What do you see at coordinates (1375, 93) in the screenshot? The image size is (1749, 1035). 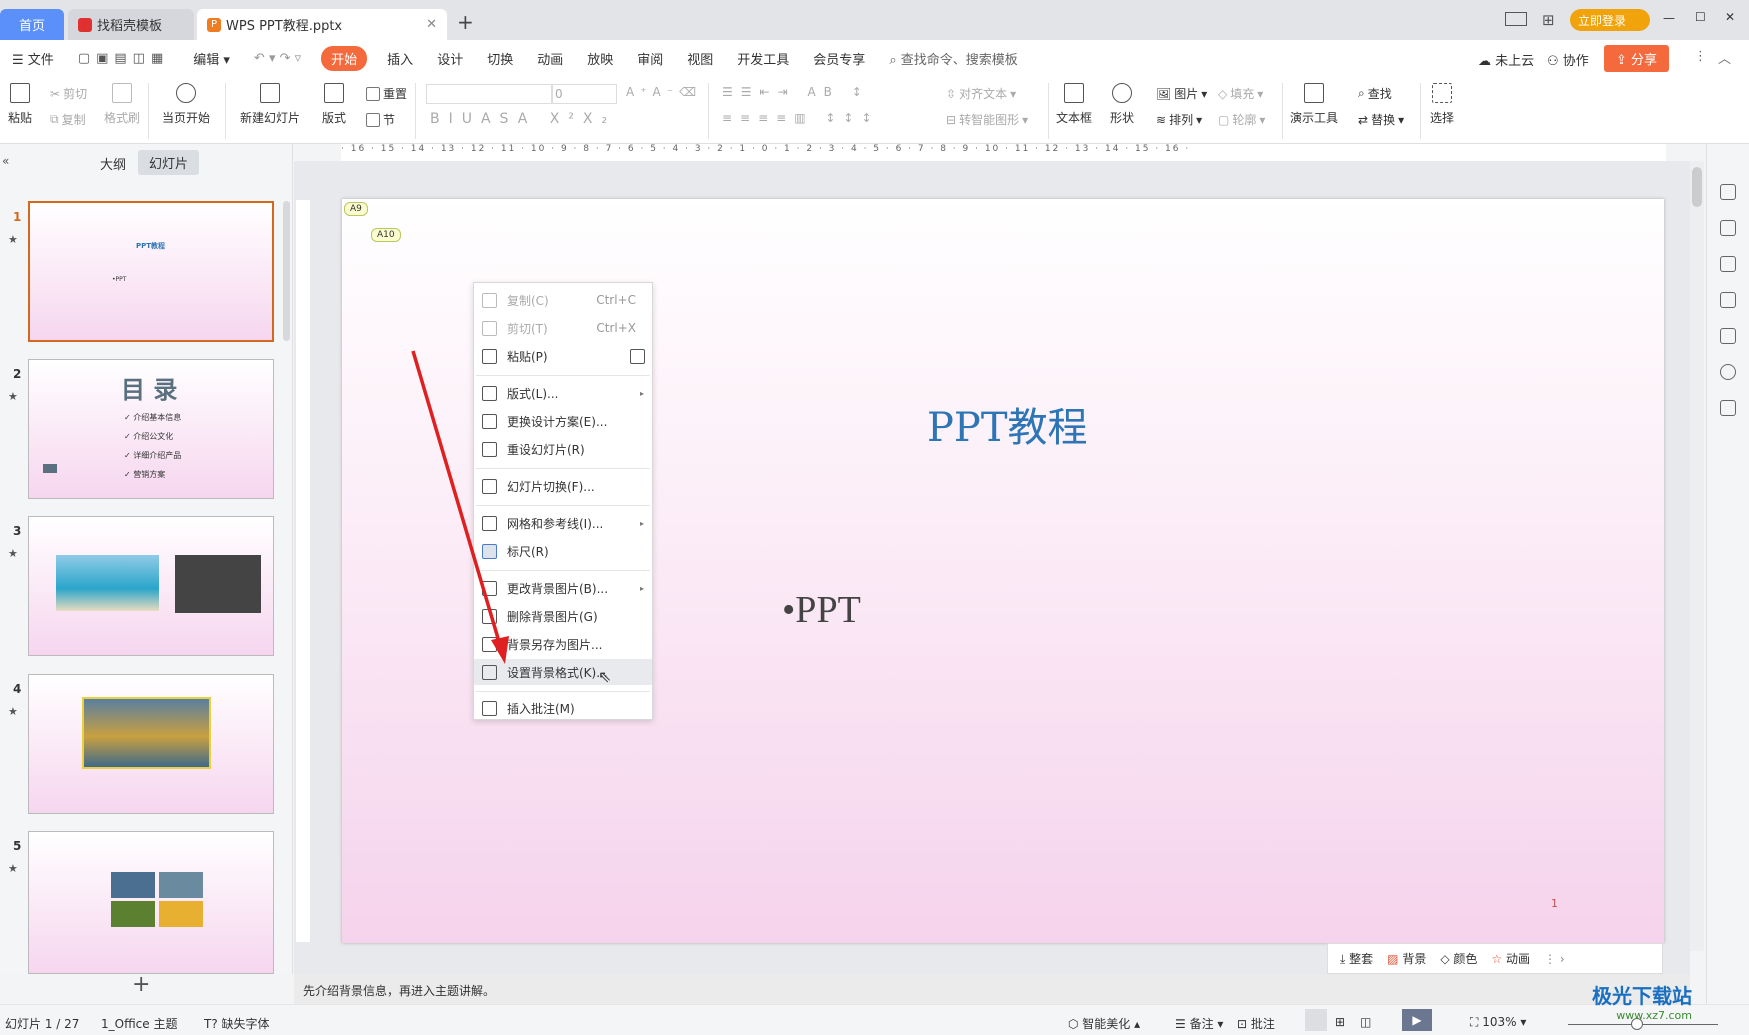 I see `find-button: ⌕ 查找` at bounding box center [1375, 93].